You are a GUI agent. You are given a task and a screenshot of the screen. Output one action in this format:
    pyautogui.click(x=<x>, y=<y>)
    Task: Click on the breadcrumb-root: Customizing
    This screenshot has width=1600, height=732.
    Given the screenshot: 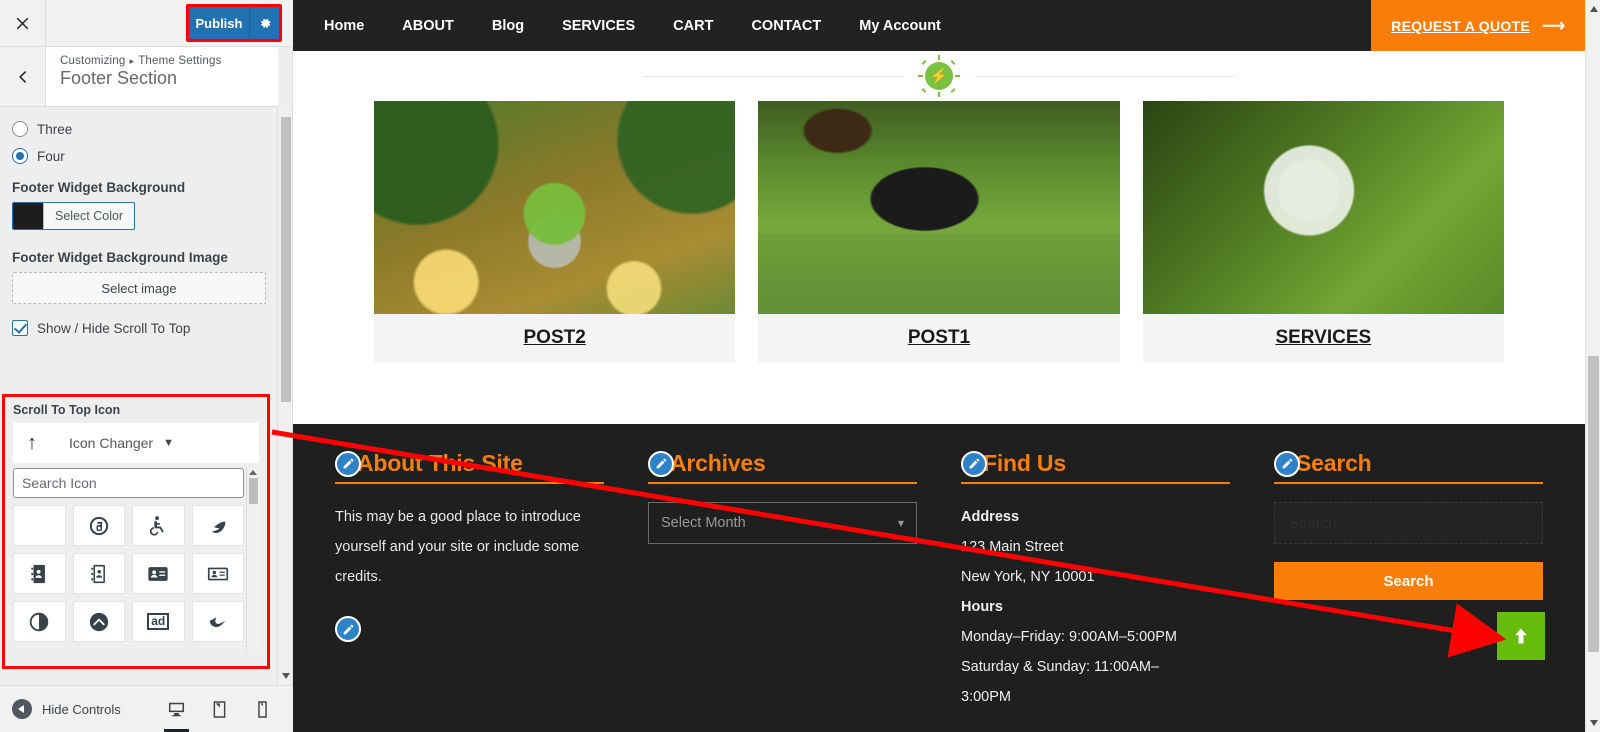 What is the action you would take?
    pyautogui.click(x=92, y=61)
    